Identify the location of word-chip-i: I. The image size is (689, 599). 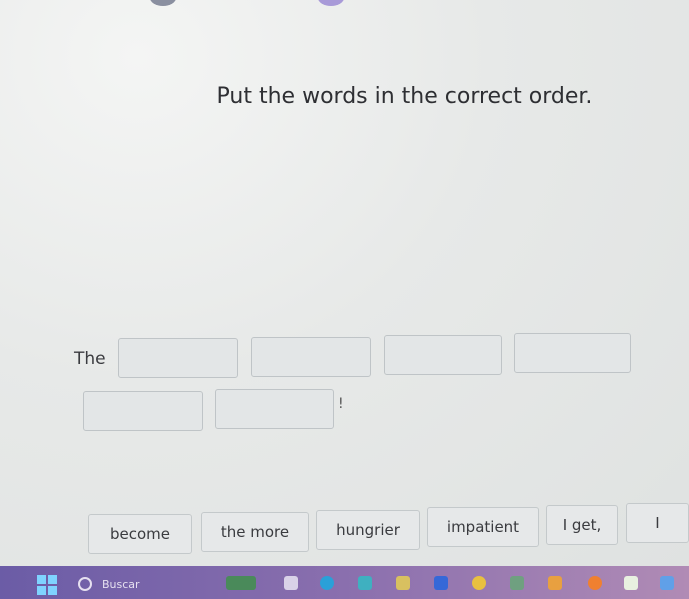
(657, 523).